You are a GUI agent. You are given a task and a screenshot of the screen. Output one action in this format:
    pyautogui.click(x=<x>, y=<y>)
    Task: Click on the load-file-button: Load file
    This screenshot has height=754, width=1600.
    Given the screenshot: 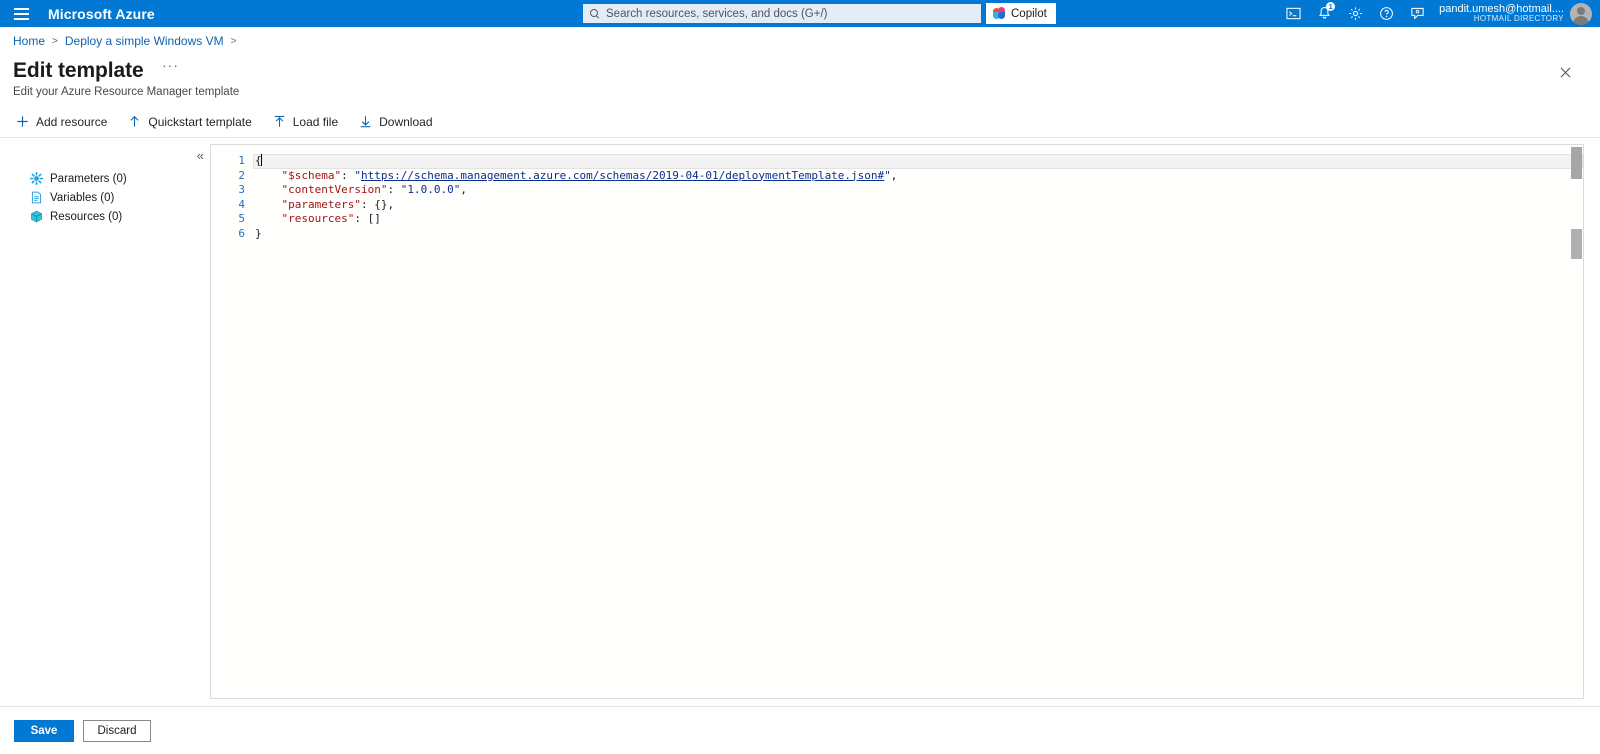 What is the action you would take?
    pyautogui.click(x=311, y=122)
    